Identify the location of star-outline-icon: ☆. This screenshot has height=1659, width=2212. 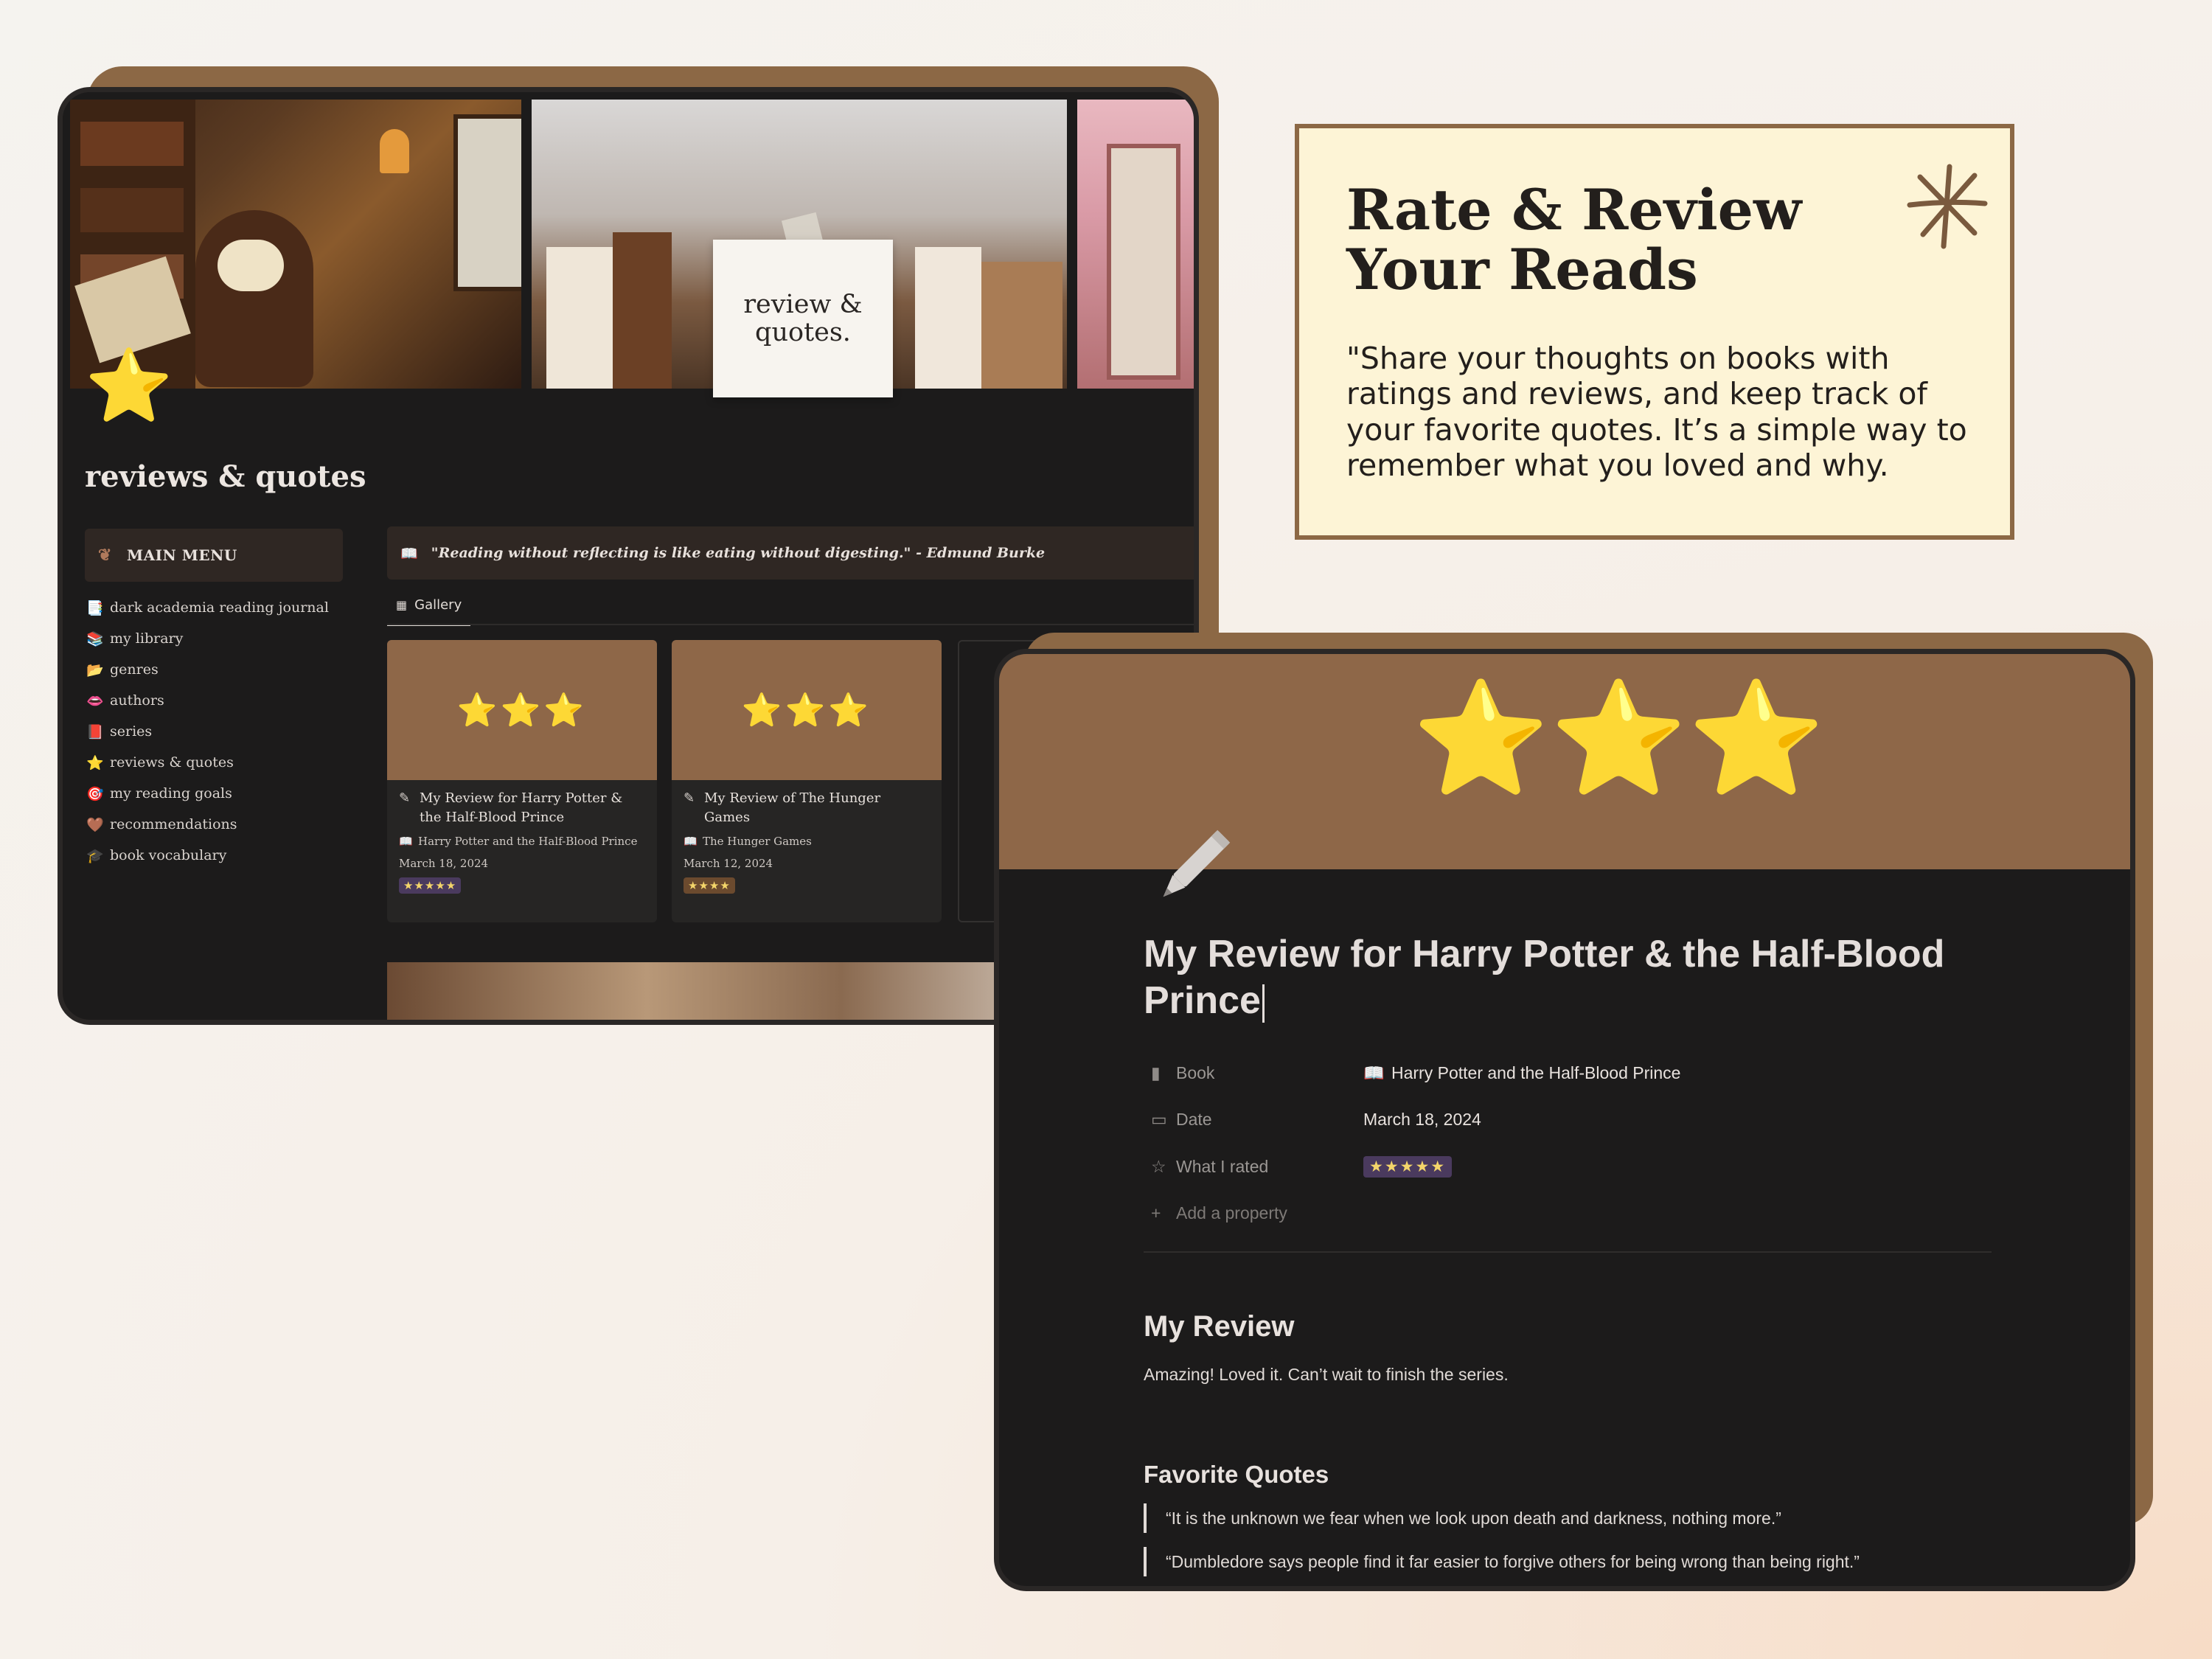
(1158, 1166).